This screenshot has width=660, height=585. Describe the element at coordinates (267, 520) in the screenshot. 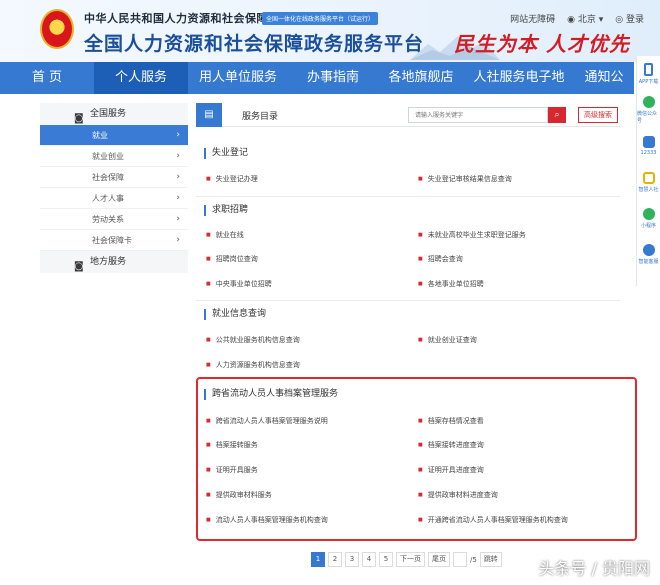

I see `service-link: 流动人员人事档案管理服务机构查询` at that location.